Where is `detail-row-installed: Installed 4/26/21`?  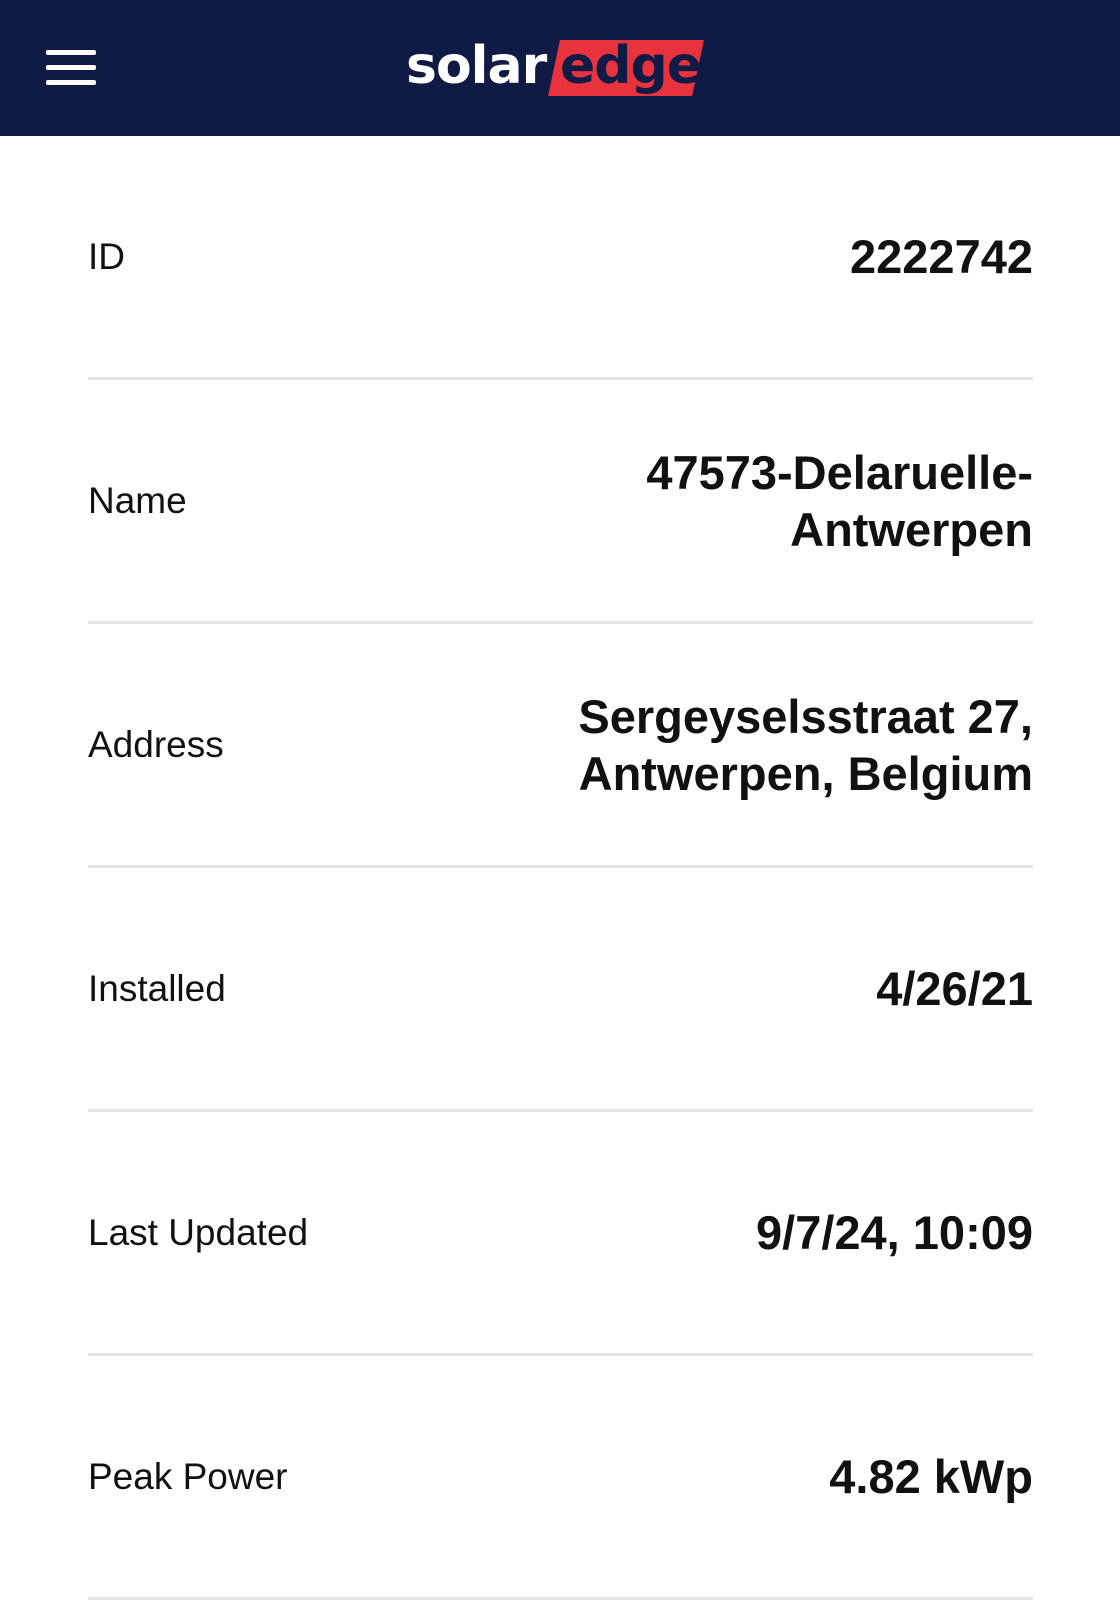
detail-row-installed: Installed 4/26/21 is located at coordinates (560, 990).